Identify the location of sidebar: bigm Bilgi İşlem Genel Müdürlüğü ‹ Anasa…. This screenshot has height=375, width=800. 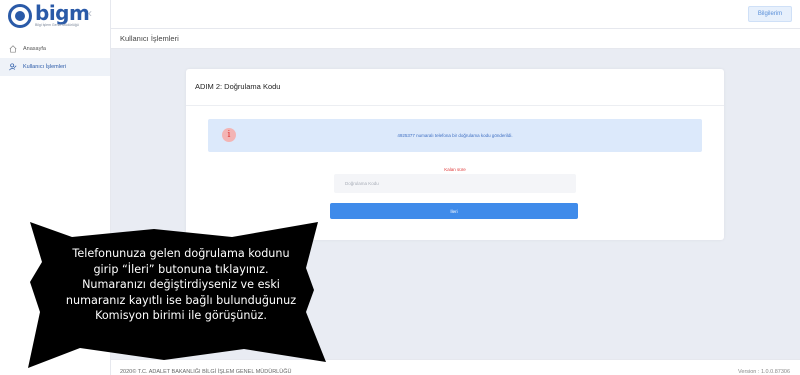
(55, 187).